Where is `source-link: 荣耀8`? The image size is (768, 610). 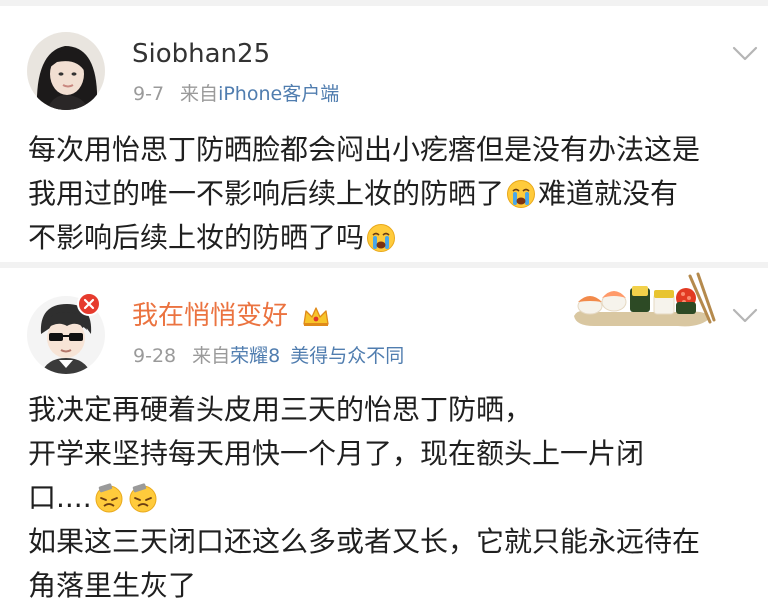
source-link: 荣耀8 is located at coordinates (255, 356).